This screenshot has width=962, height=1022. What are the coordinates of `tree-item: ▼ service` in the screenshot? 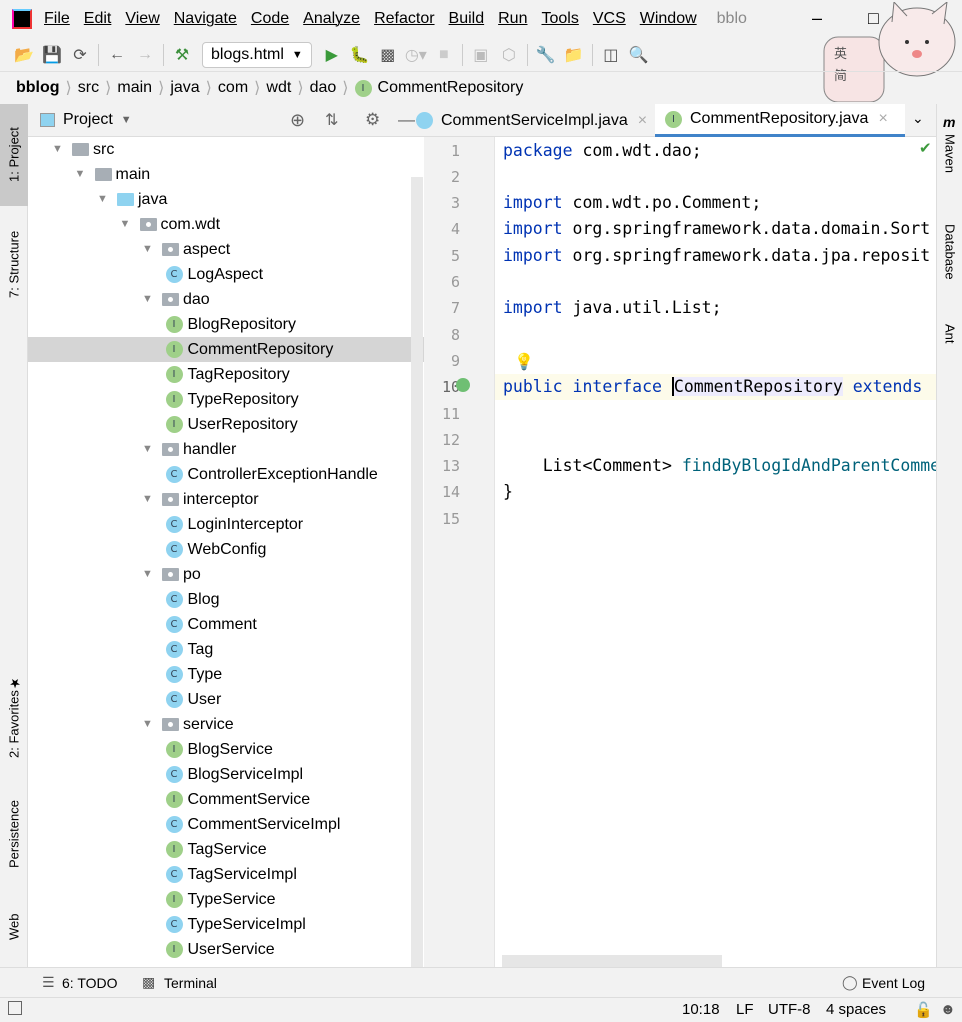 It's located at (226, 724).